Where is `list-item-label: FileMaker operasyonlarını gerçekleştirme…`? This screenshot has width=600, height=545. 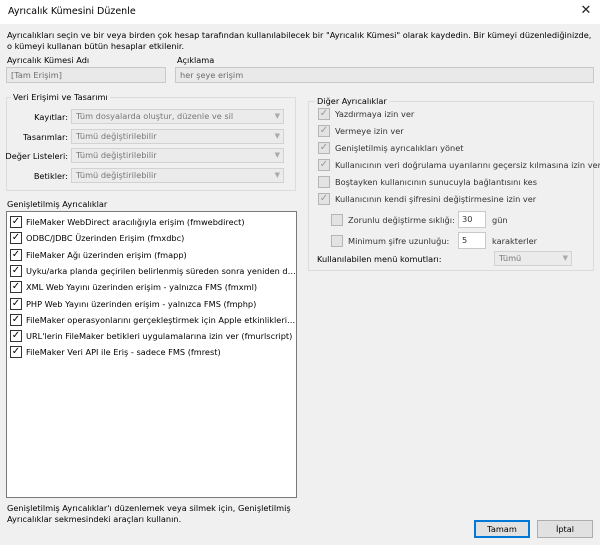
list-item-label: FileMaker operasyonlarını gerçekleştirme… is located at coordinates (161, 319).